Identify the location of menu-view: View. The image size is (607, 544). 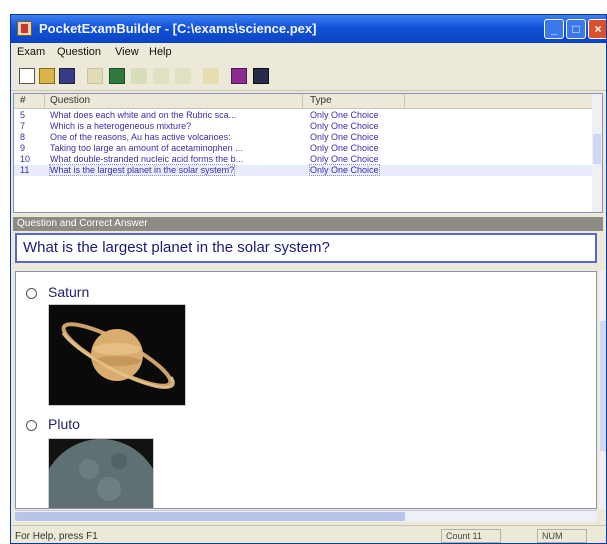
(127, 52).